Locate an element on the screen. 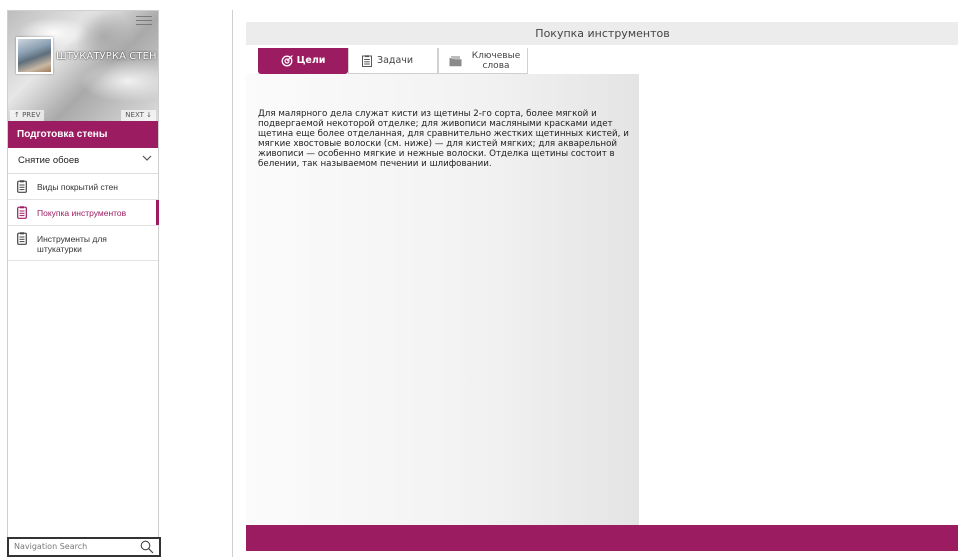 The image size is (958, 560). footer-bar is located at coordinates (602, 538).